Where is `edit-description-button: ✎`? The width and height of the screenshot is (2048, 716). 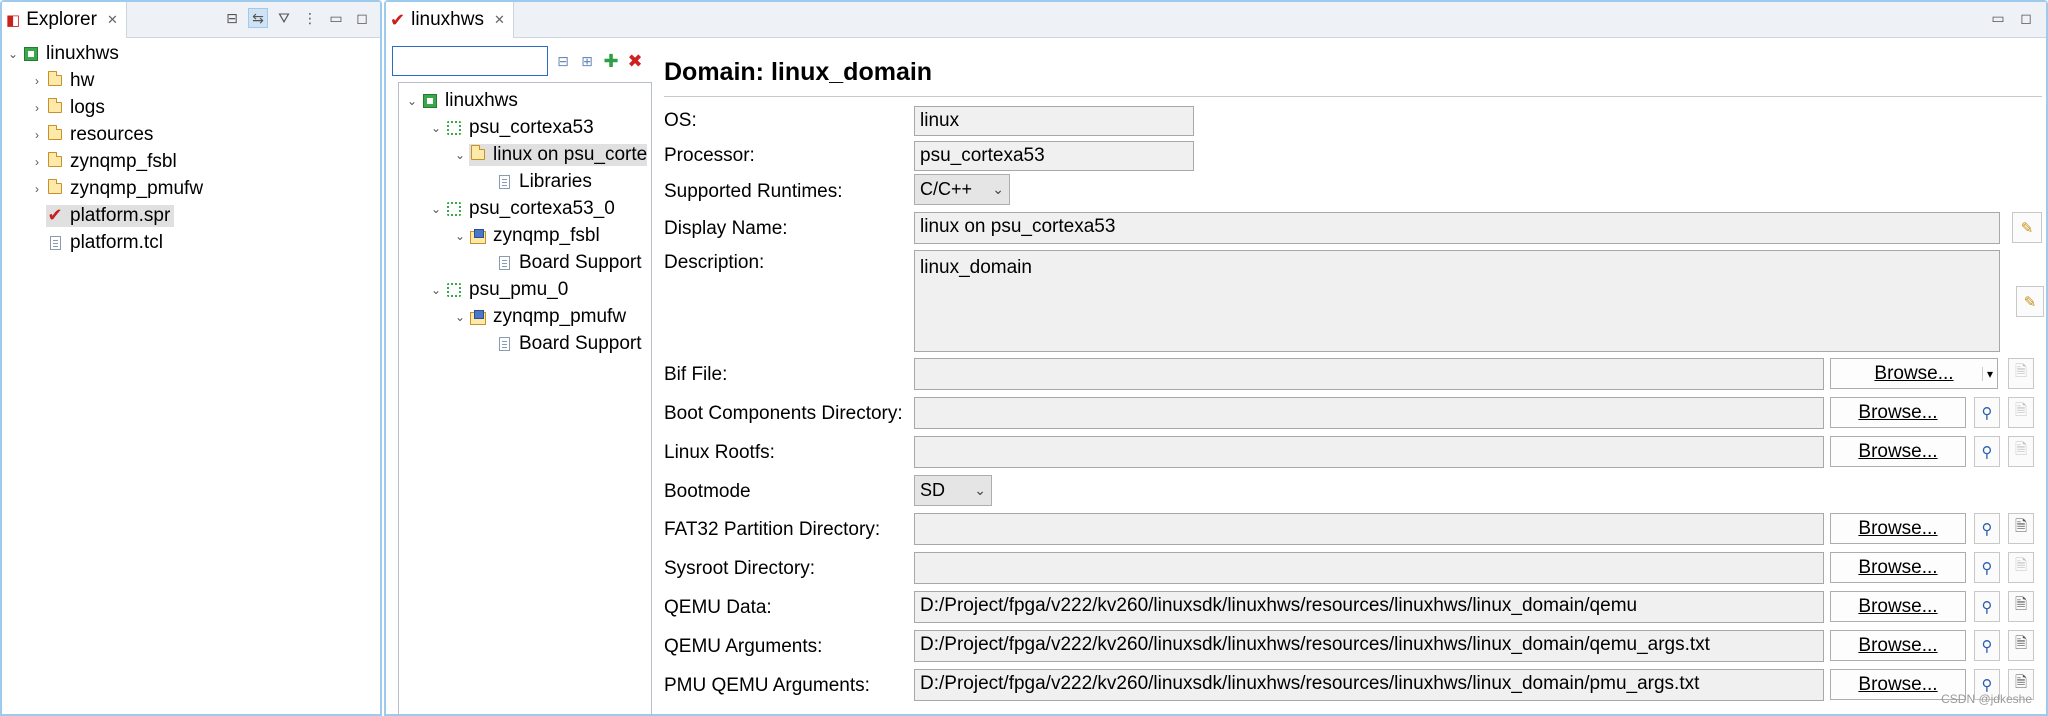 edit-description-button: ✎ is located at coordinates (2030, 301).